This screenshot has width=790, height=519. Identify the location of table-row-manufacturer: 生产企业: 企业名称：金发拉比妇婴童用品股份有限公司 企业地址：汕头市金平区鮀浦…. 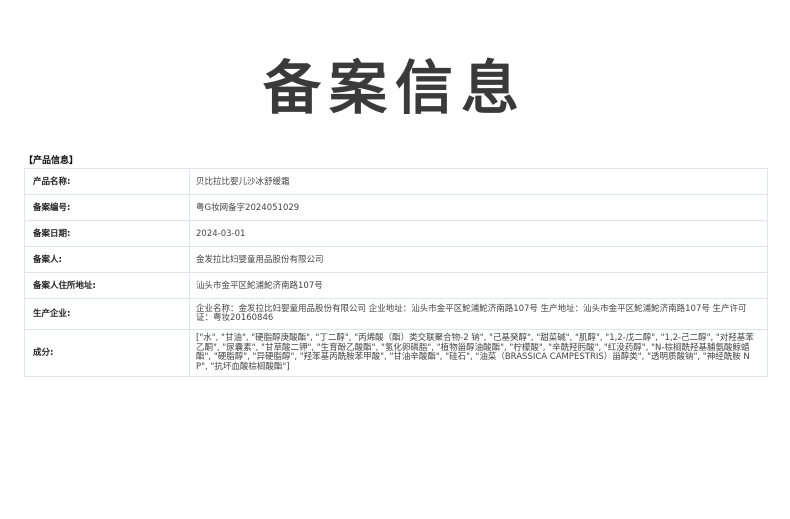
(396, 314).